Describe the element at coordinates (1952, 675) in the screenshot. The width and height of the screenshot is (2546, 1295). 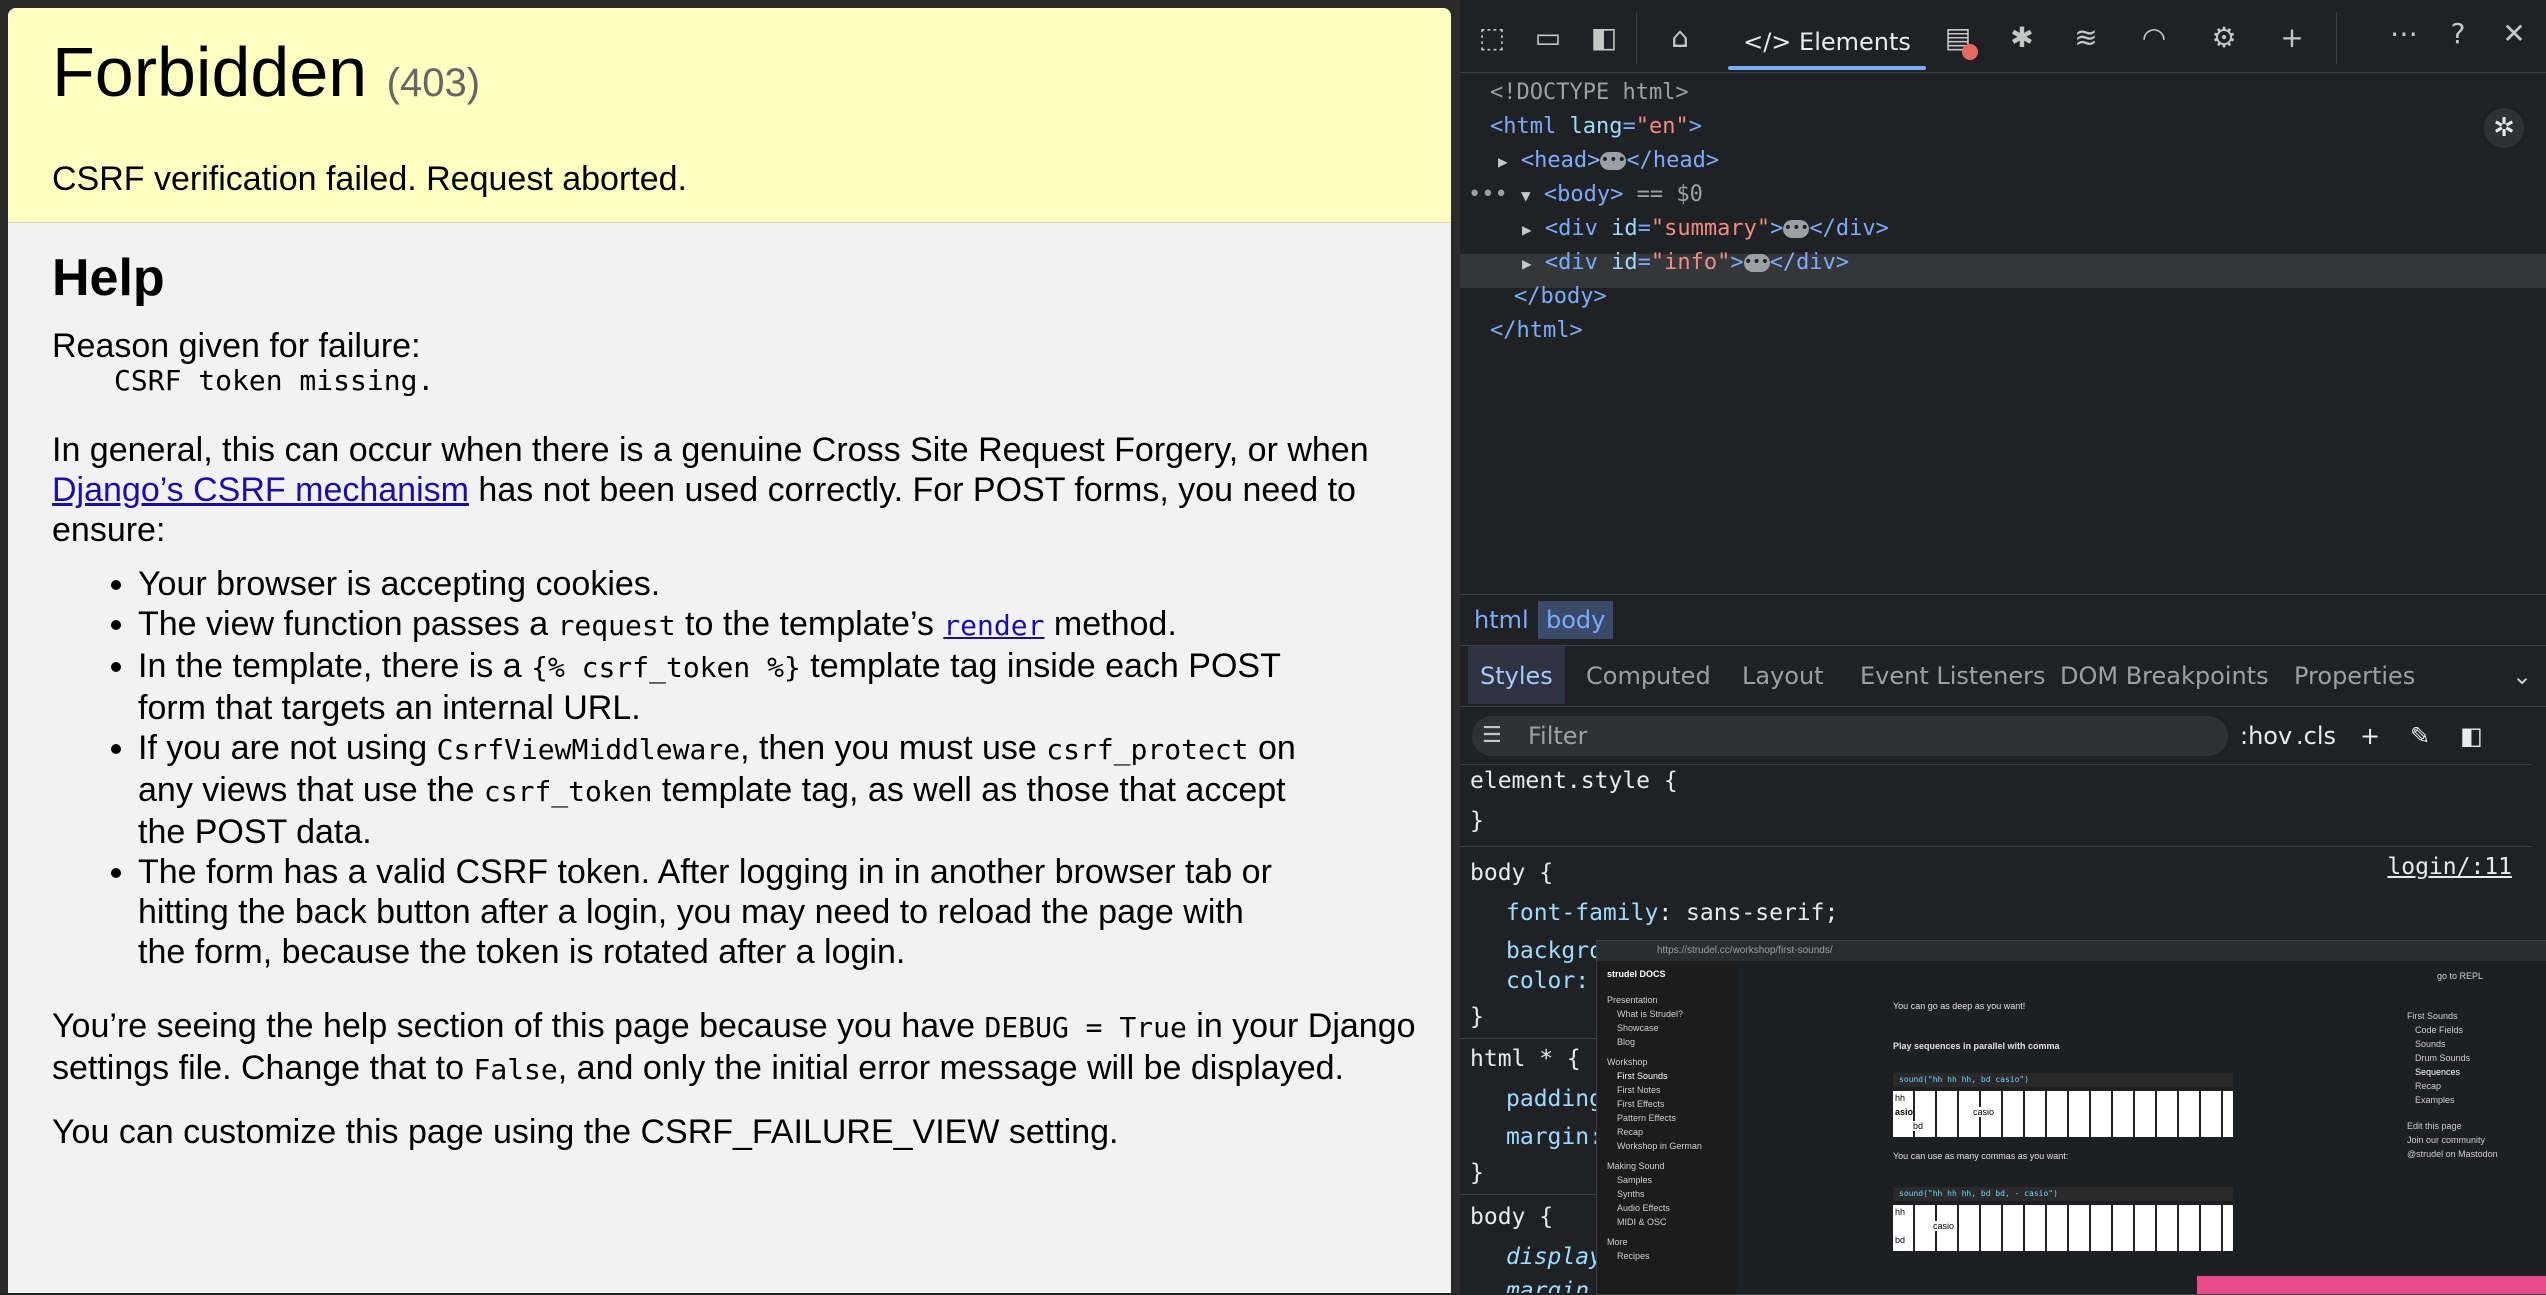
I see `tab-event-listeners: Event Listeners` at that location.